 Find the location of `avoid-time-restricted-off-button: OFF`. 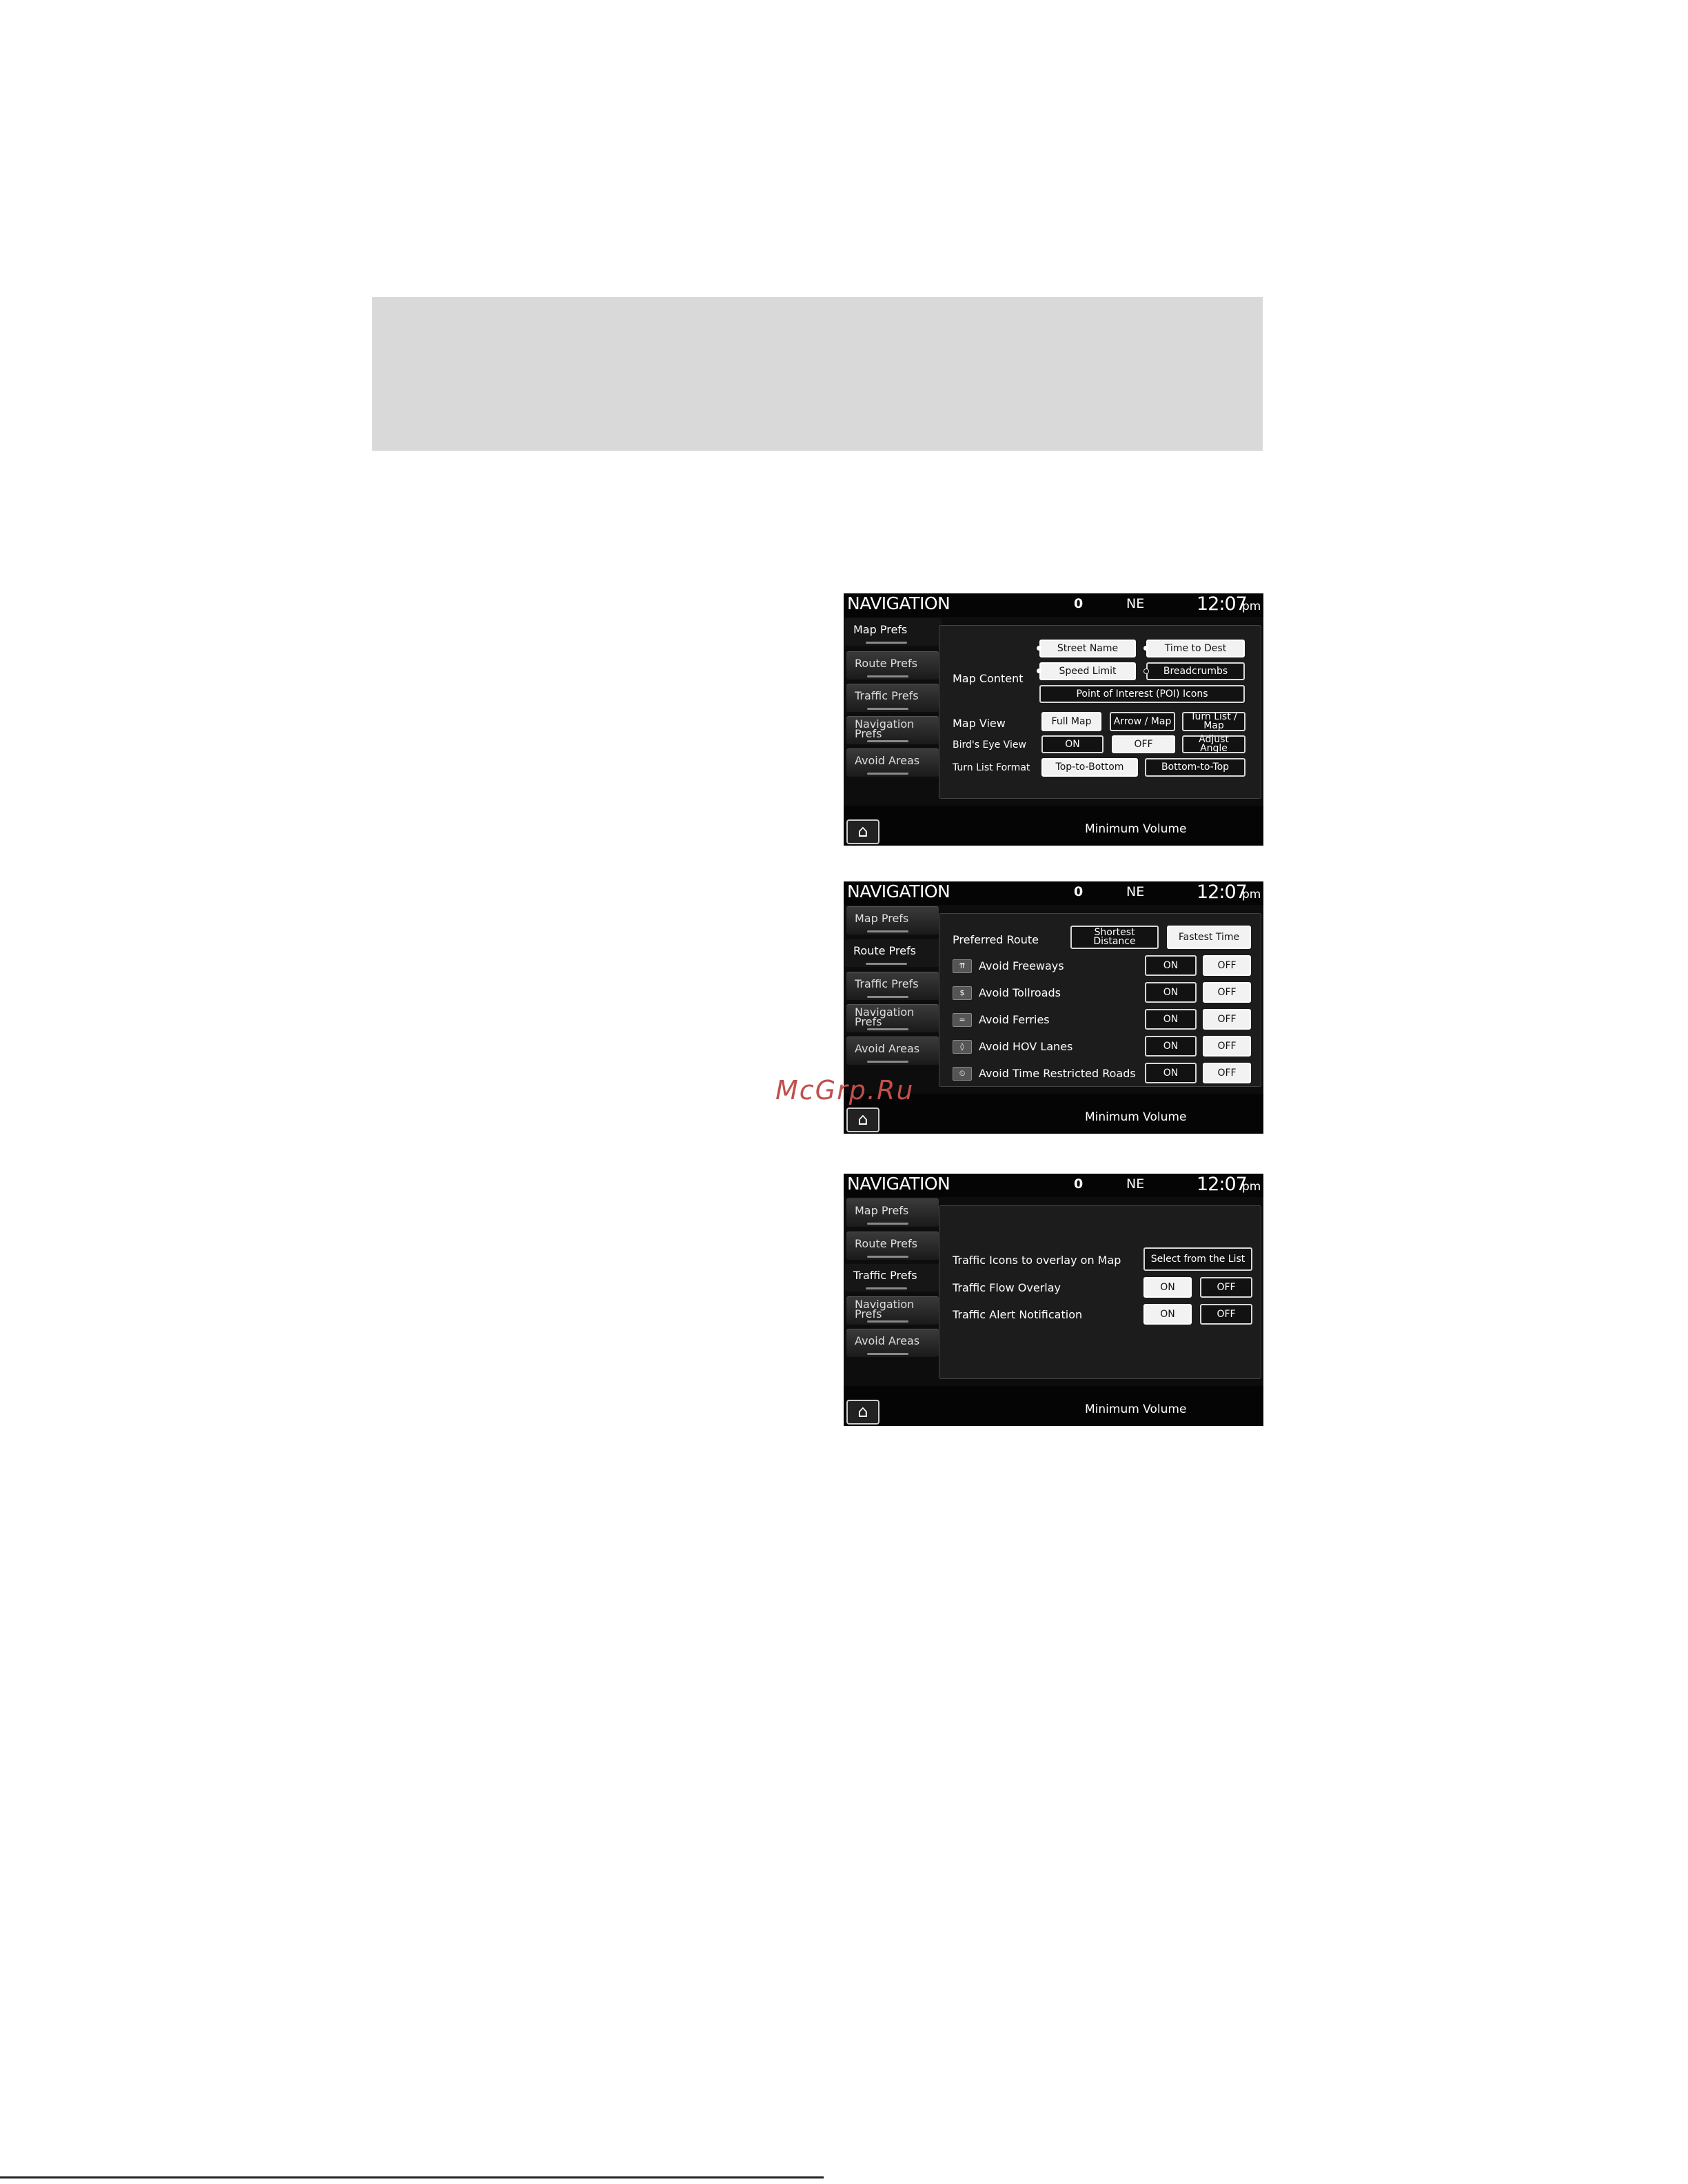

avoid-time-restricted-off-button: OFF is located at coordinates (1227, 1073).